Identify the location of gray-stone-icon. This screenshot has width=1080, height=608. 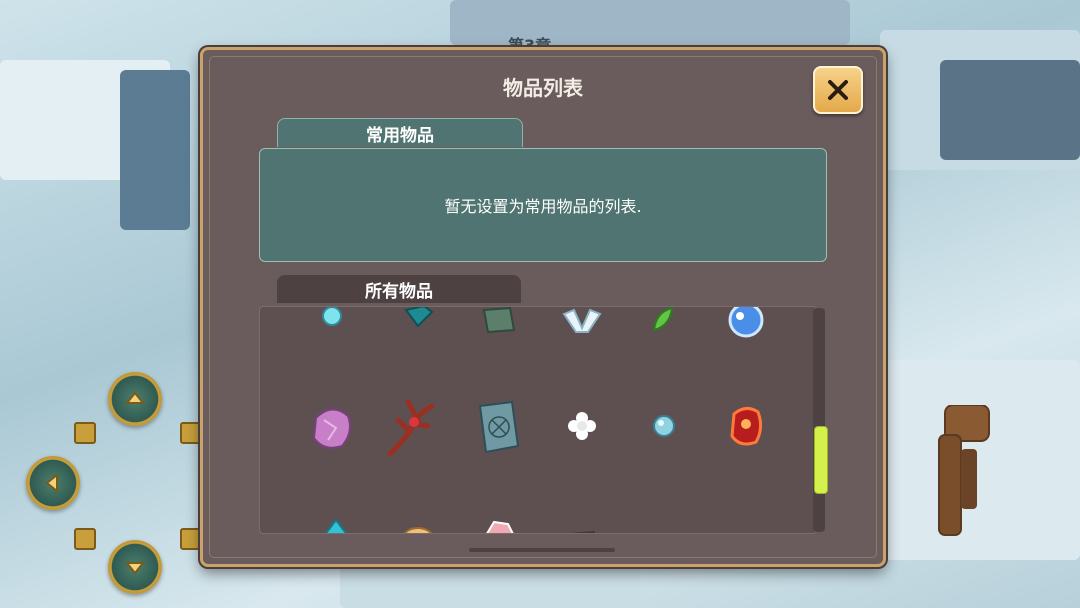
(582, 531).